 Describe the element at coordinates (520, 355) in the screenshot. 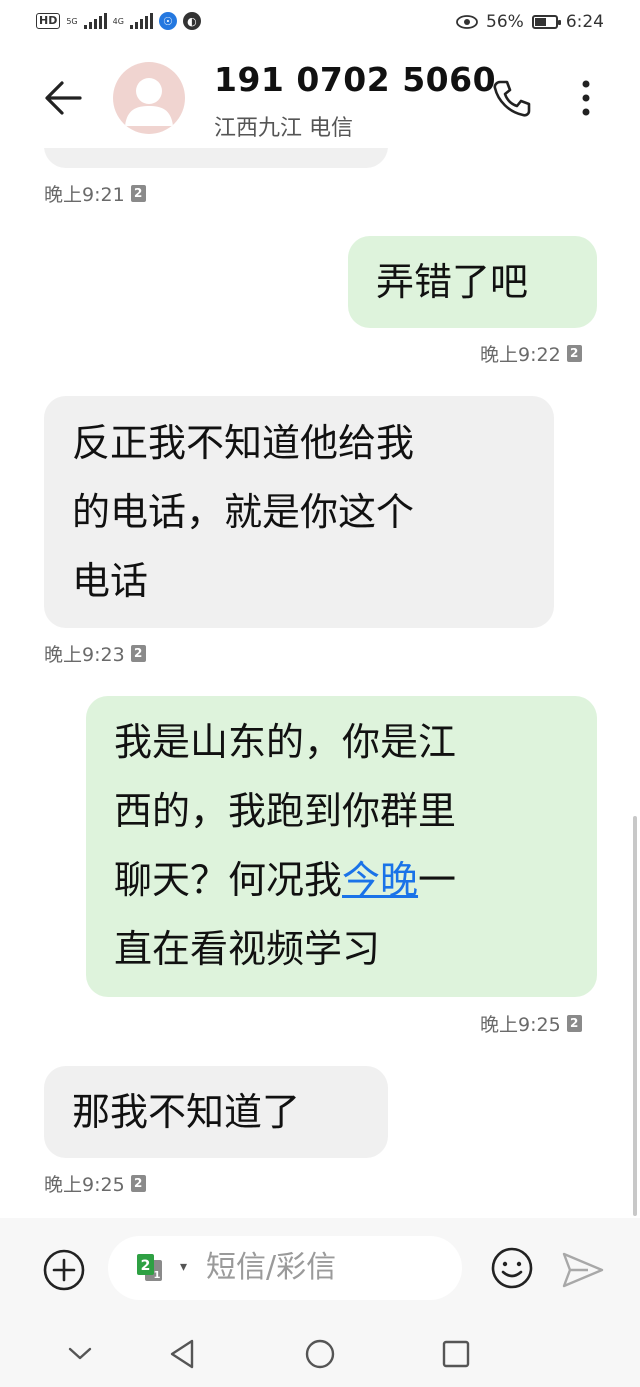

I see `time-label: 晚上9:22` at that location.